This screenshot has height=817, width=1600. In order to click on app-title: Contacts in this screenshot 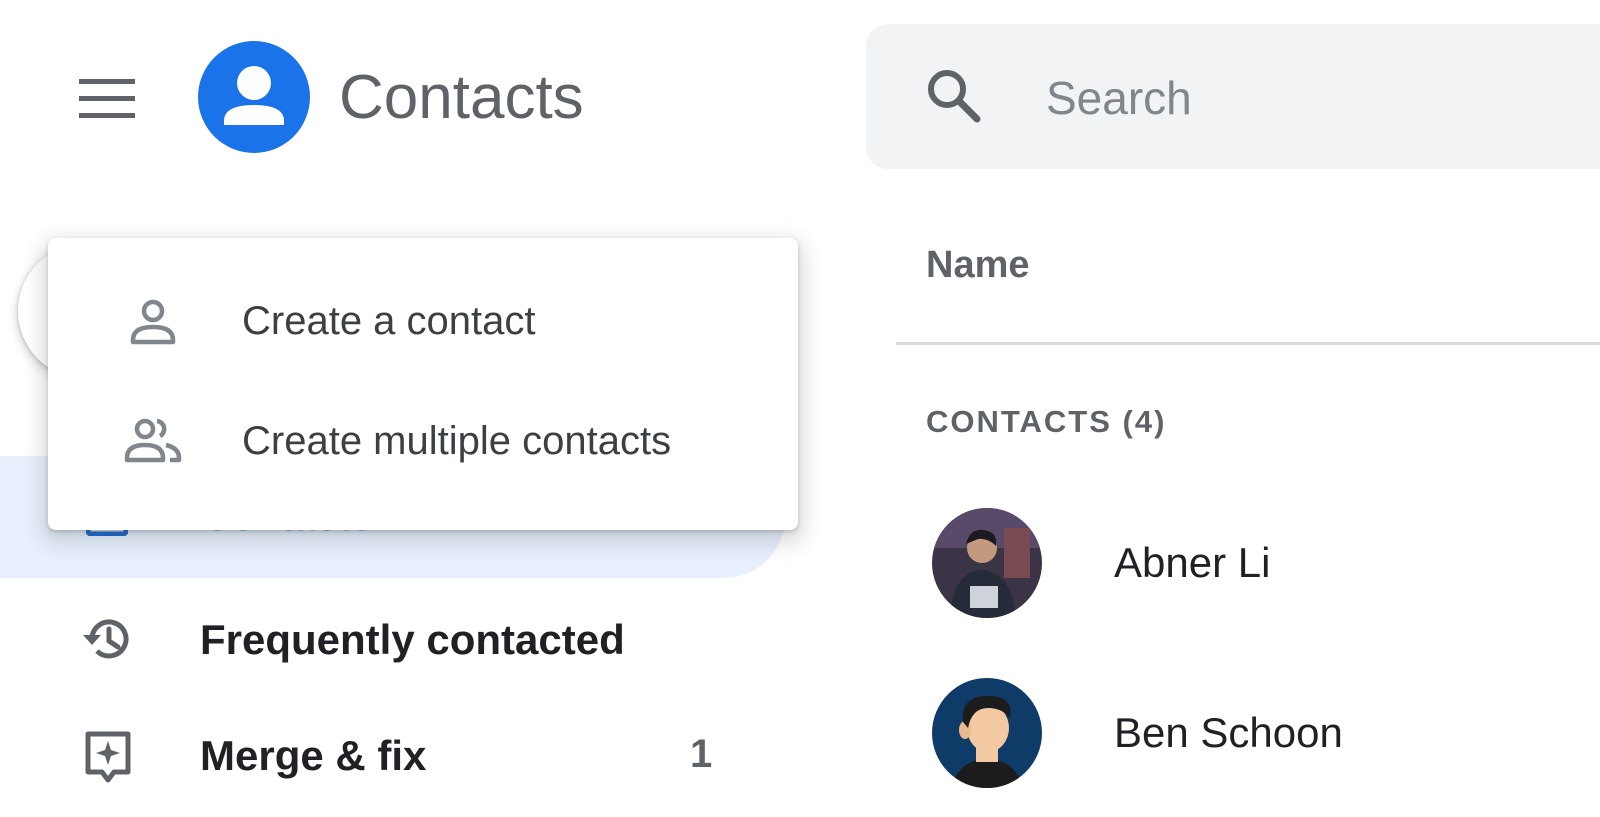, I will do `click(461, 97)`.